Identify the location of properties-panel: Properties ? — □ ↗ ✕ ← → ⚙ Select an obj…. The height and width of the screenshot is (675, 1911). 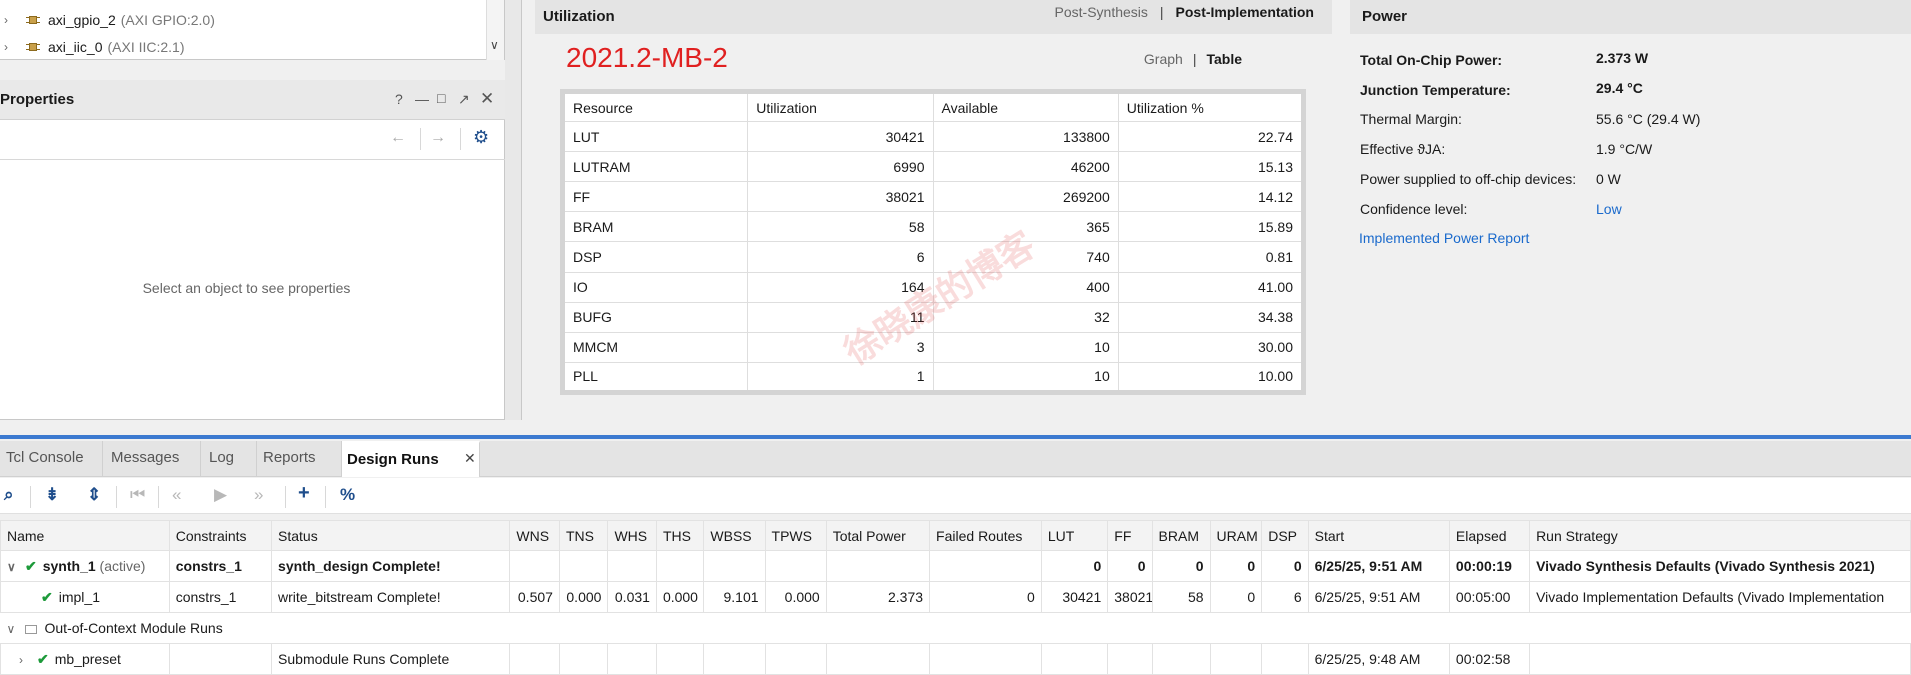
(252, 250).